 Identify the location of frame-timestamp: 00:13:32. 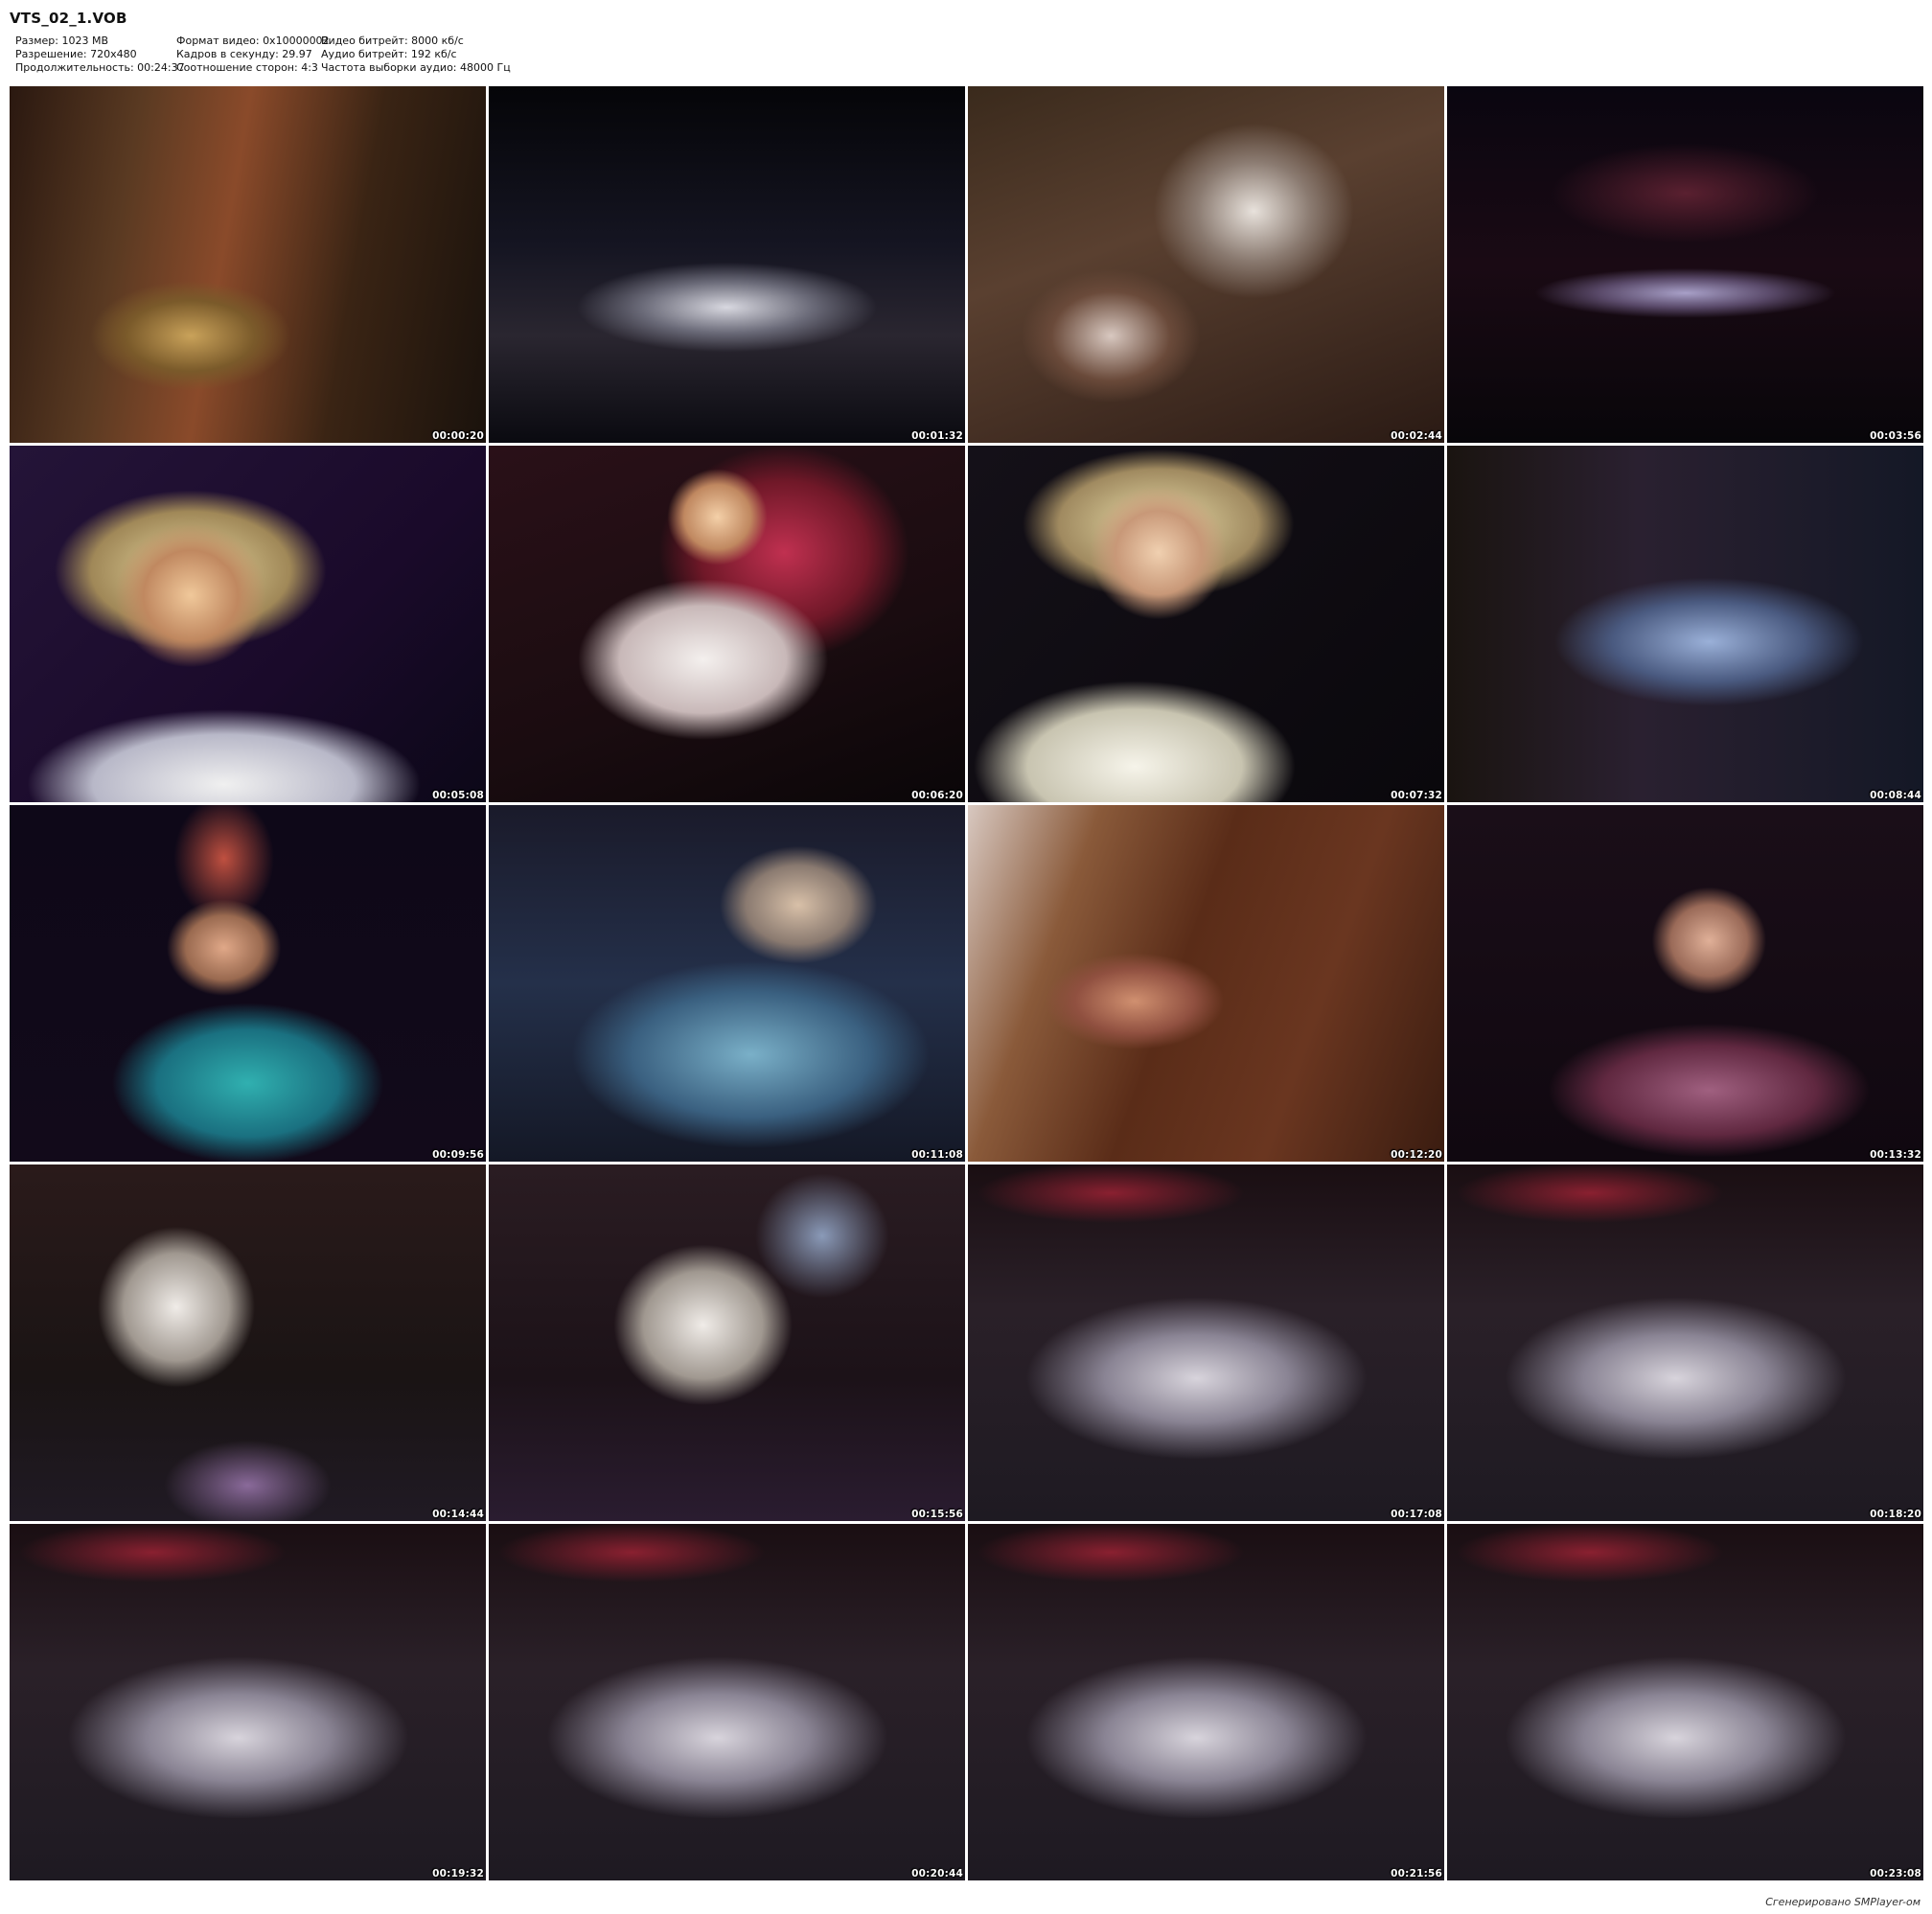
(1895, 1155).